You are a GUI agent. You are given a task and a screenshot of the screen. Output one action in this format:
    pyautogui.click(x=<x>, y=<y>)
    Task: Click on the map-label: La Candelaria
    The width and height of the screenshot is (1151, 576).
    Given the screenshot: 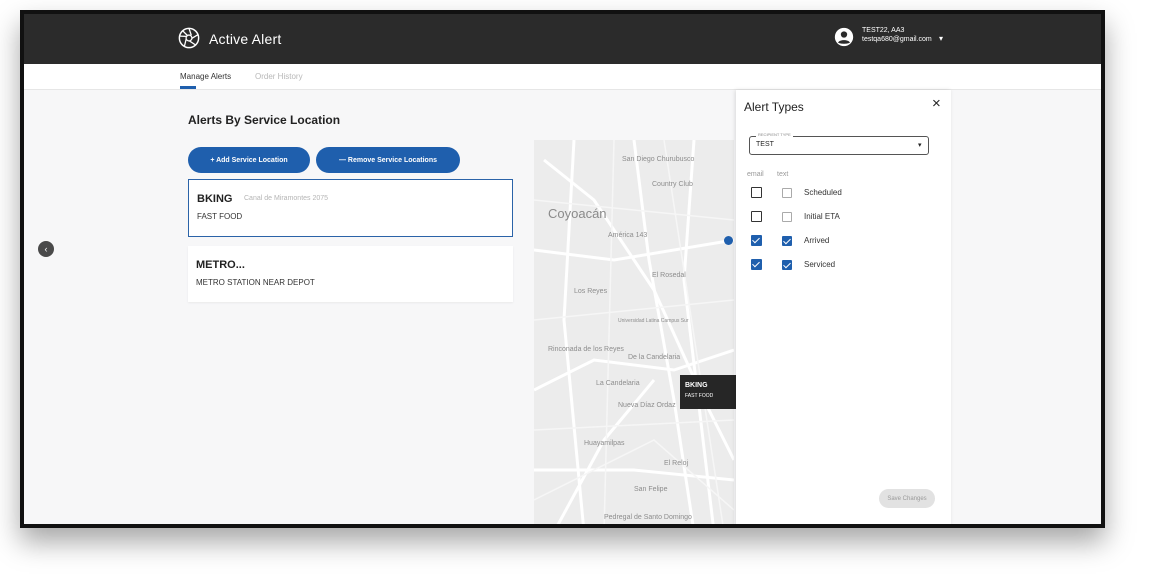 What is the action you would take?
    pyautogui.click(x=618, y=383)
    